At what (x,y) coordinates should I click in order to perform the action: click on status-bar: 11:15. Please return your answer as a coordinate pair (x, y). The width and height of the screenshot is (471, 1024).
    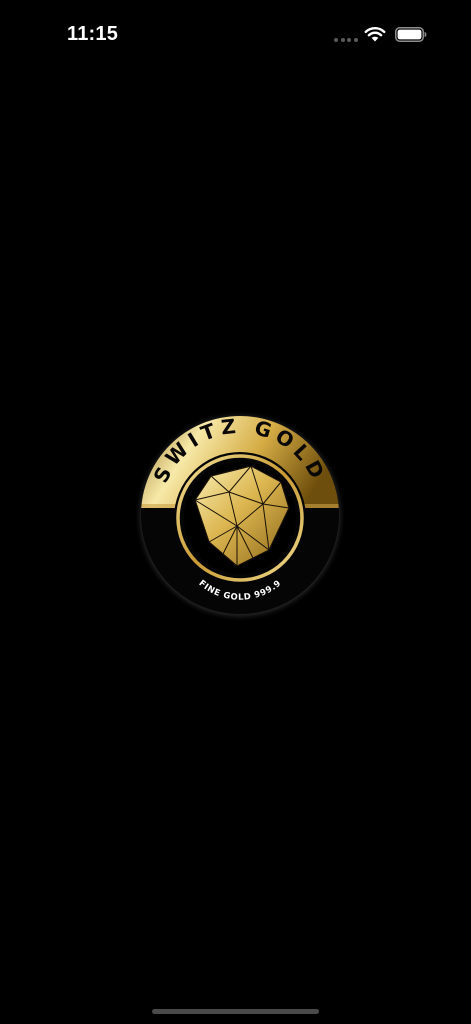
    Looking at the image, I should click on (235, 30).